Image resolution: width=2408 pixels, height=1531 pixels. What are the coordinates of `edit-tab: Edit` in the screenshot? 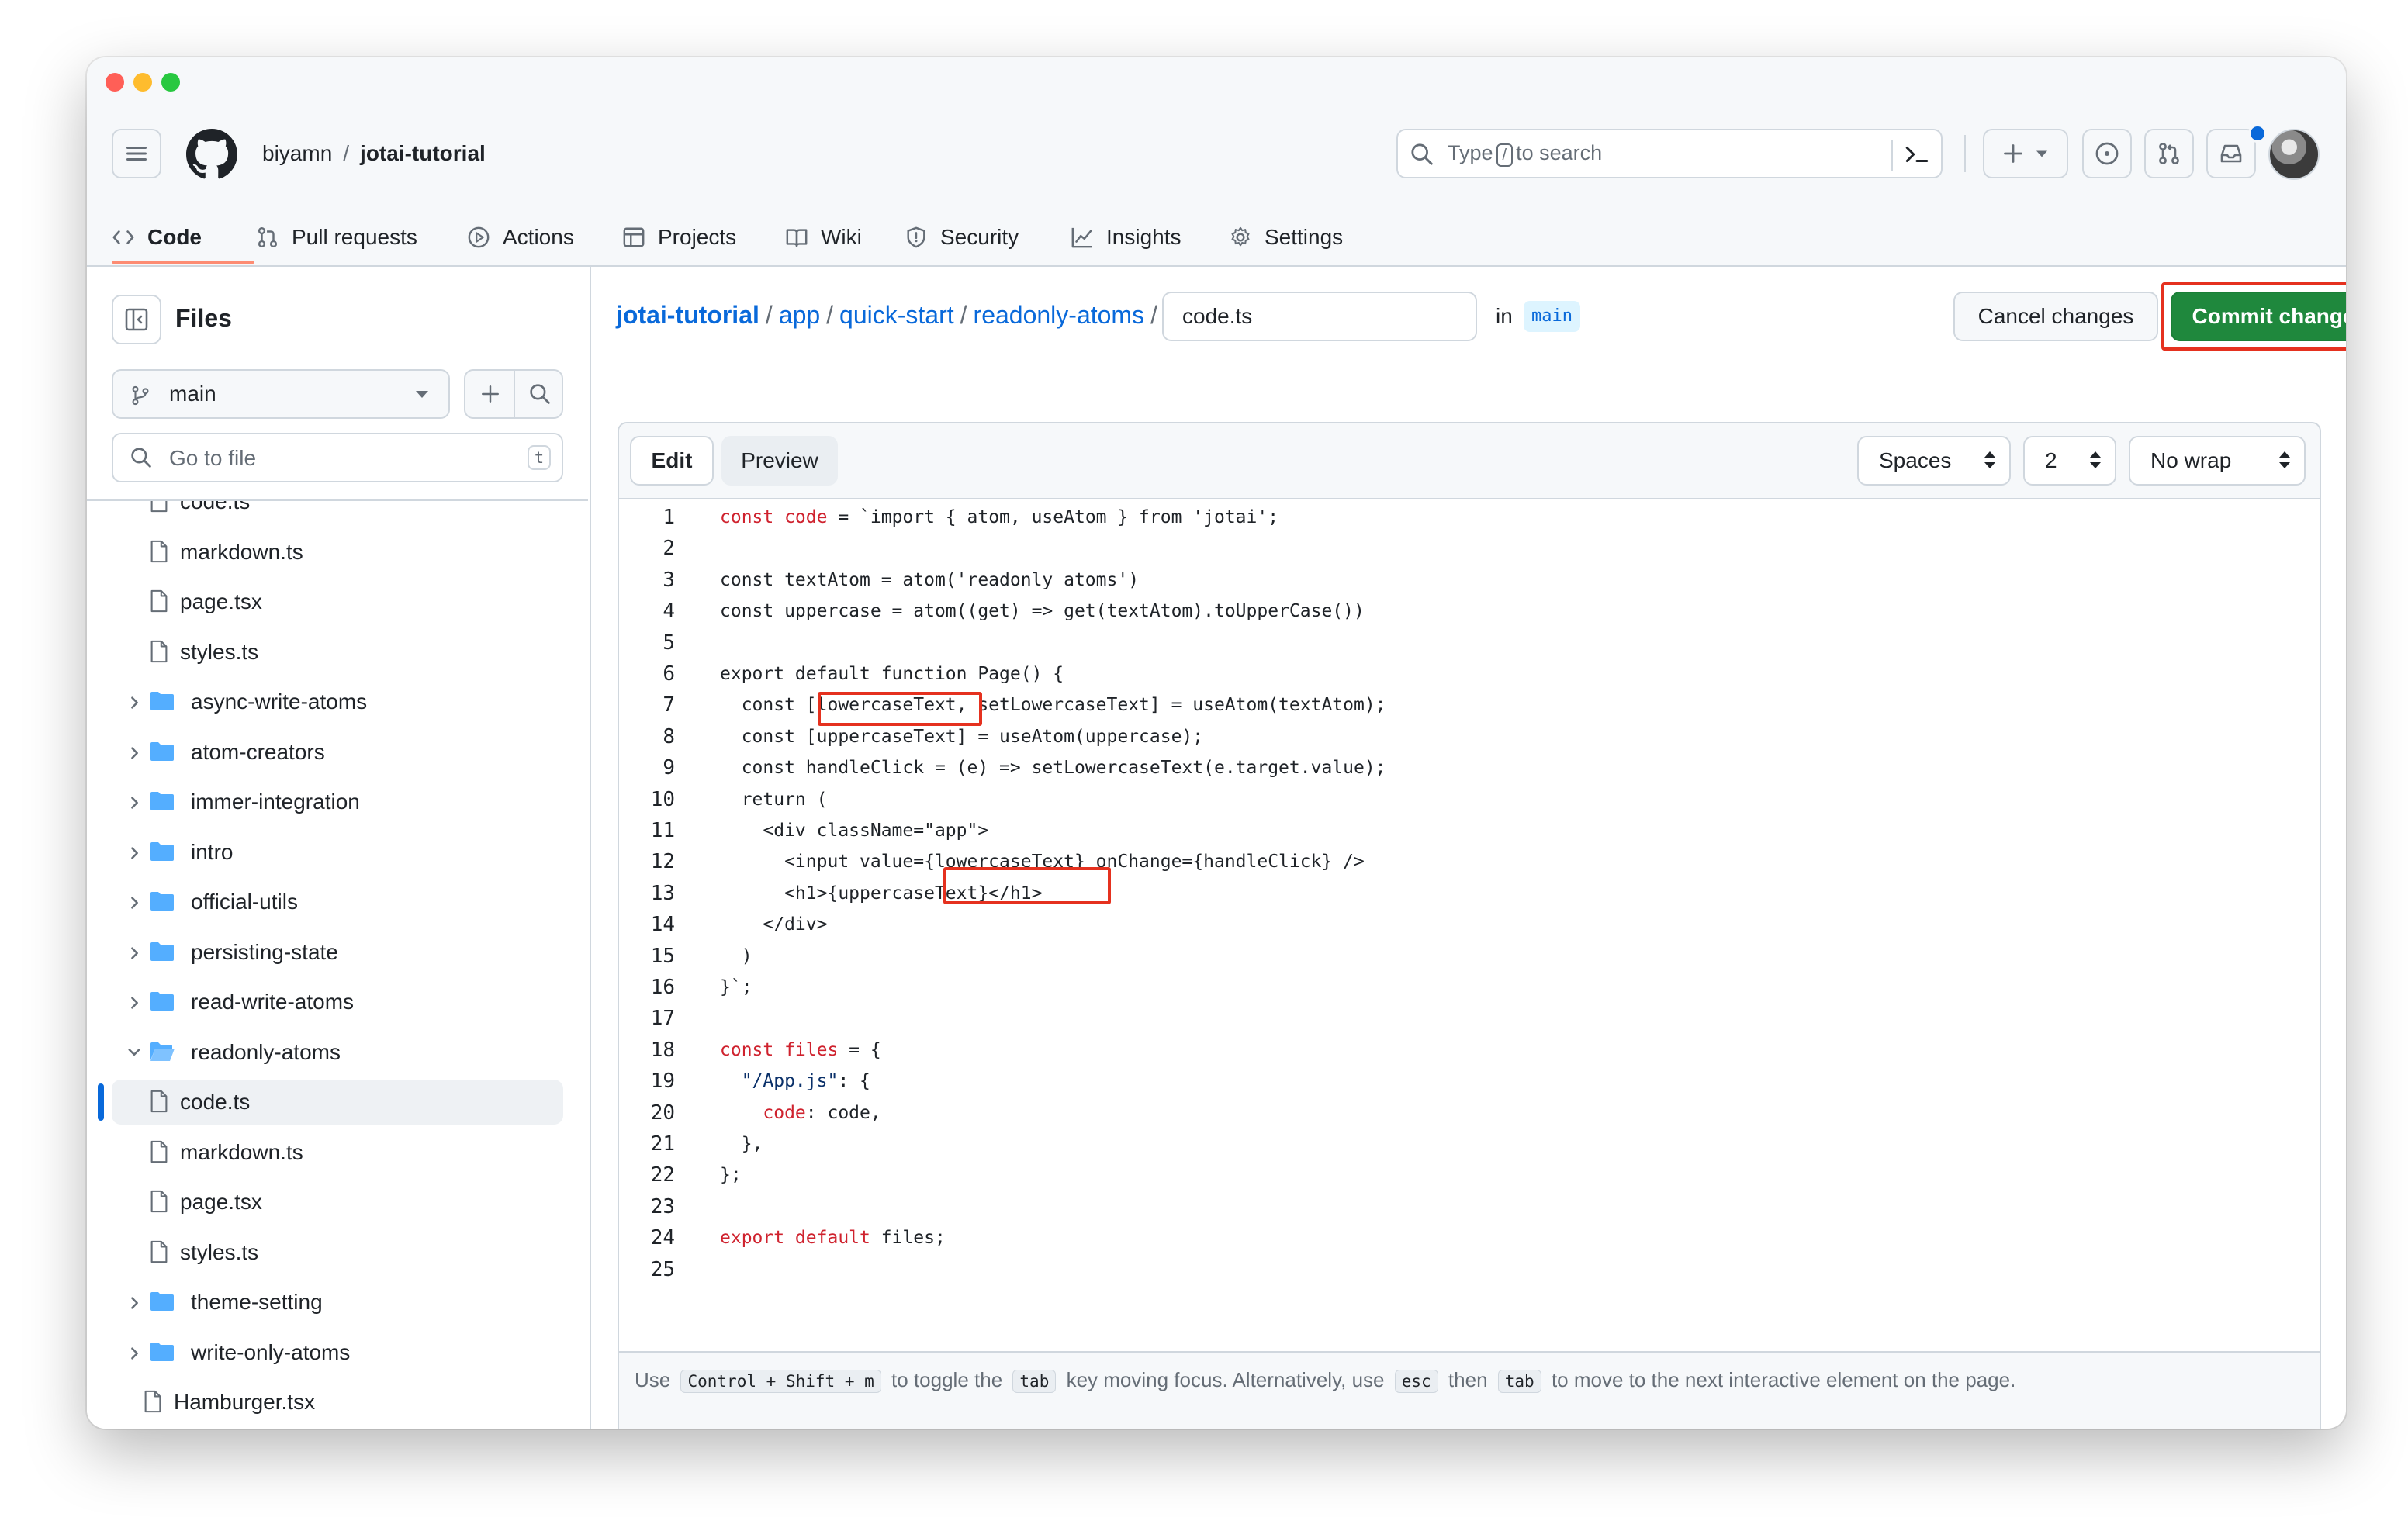 It's located at (672, 461).